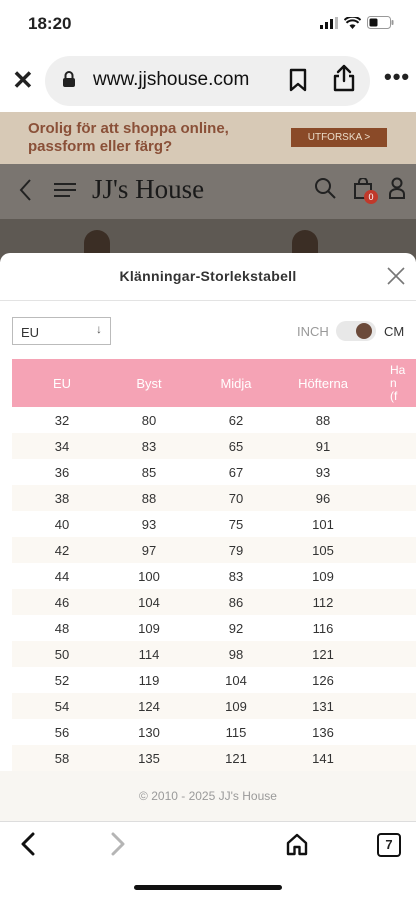  What do you see at coordinates (214, 602) in the screenshot?
I see `table-row: 46 104 86 112` at bounding box center [214, 602].